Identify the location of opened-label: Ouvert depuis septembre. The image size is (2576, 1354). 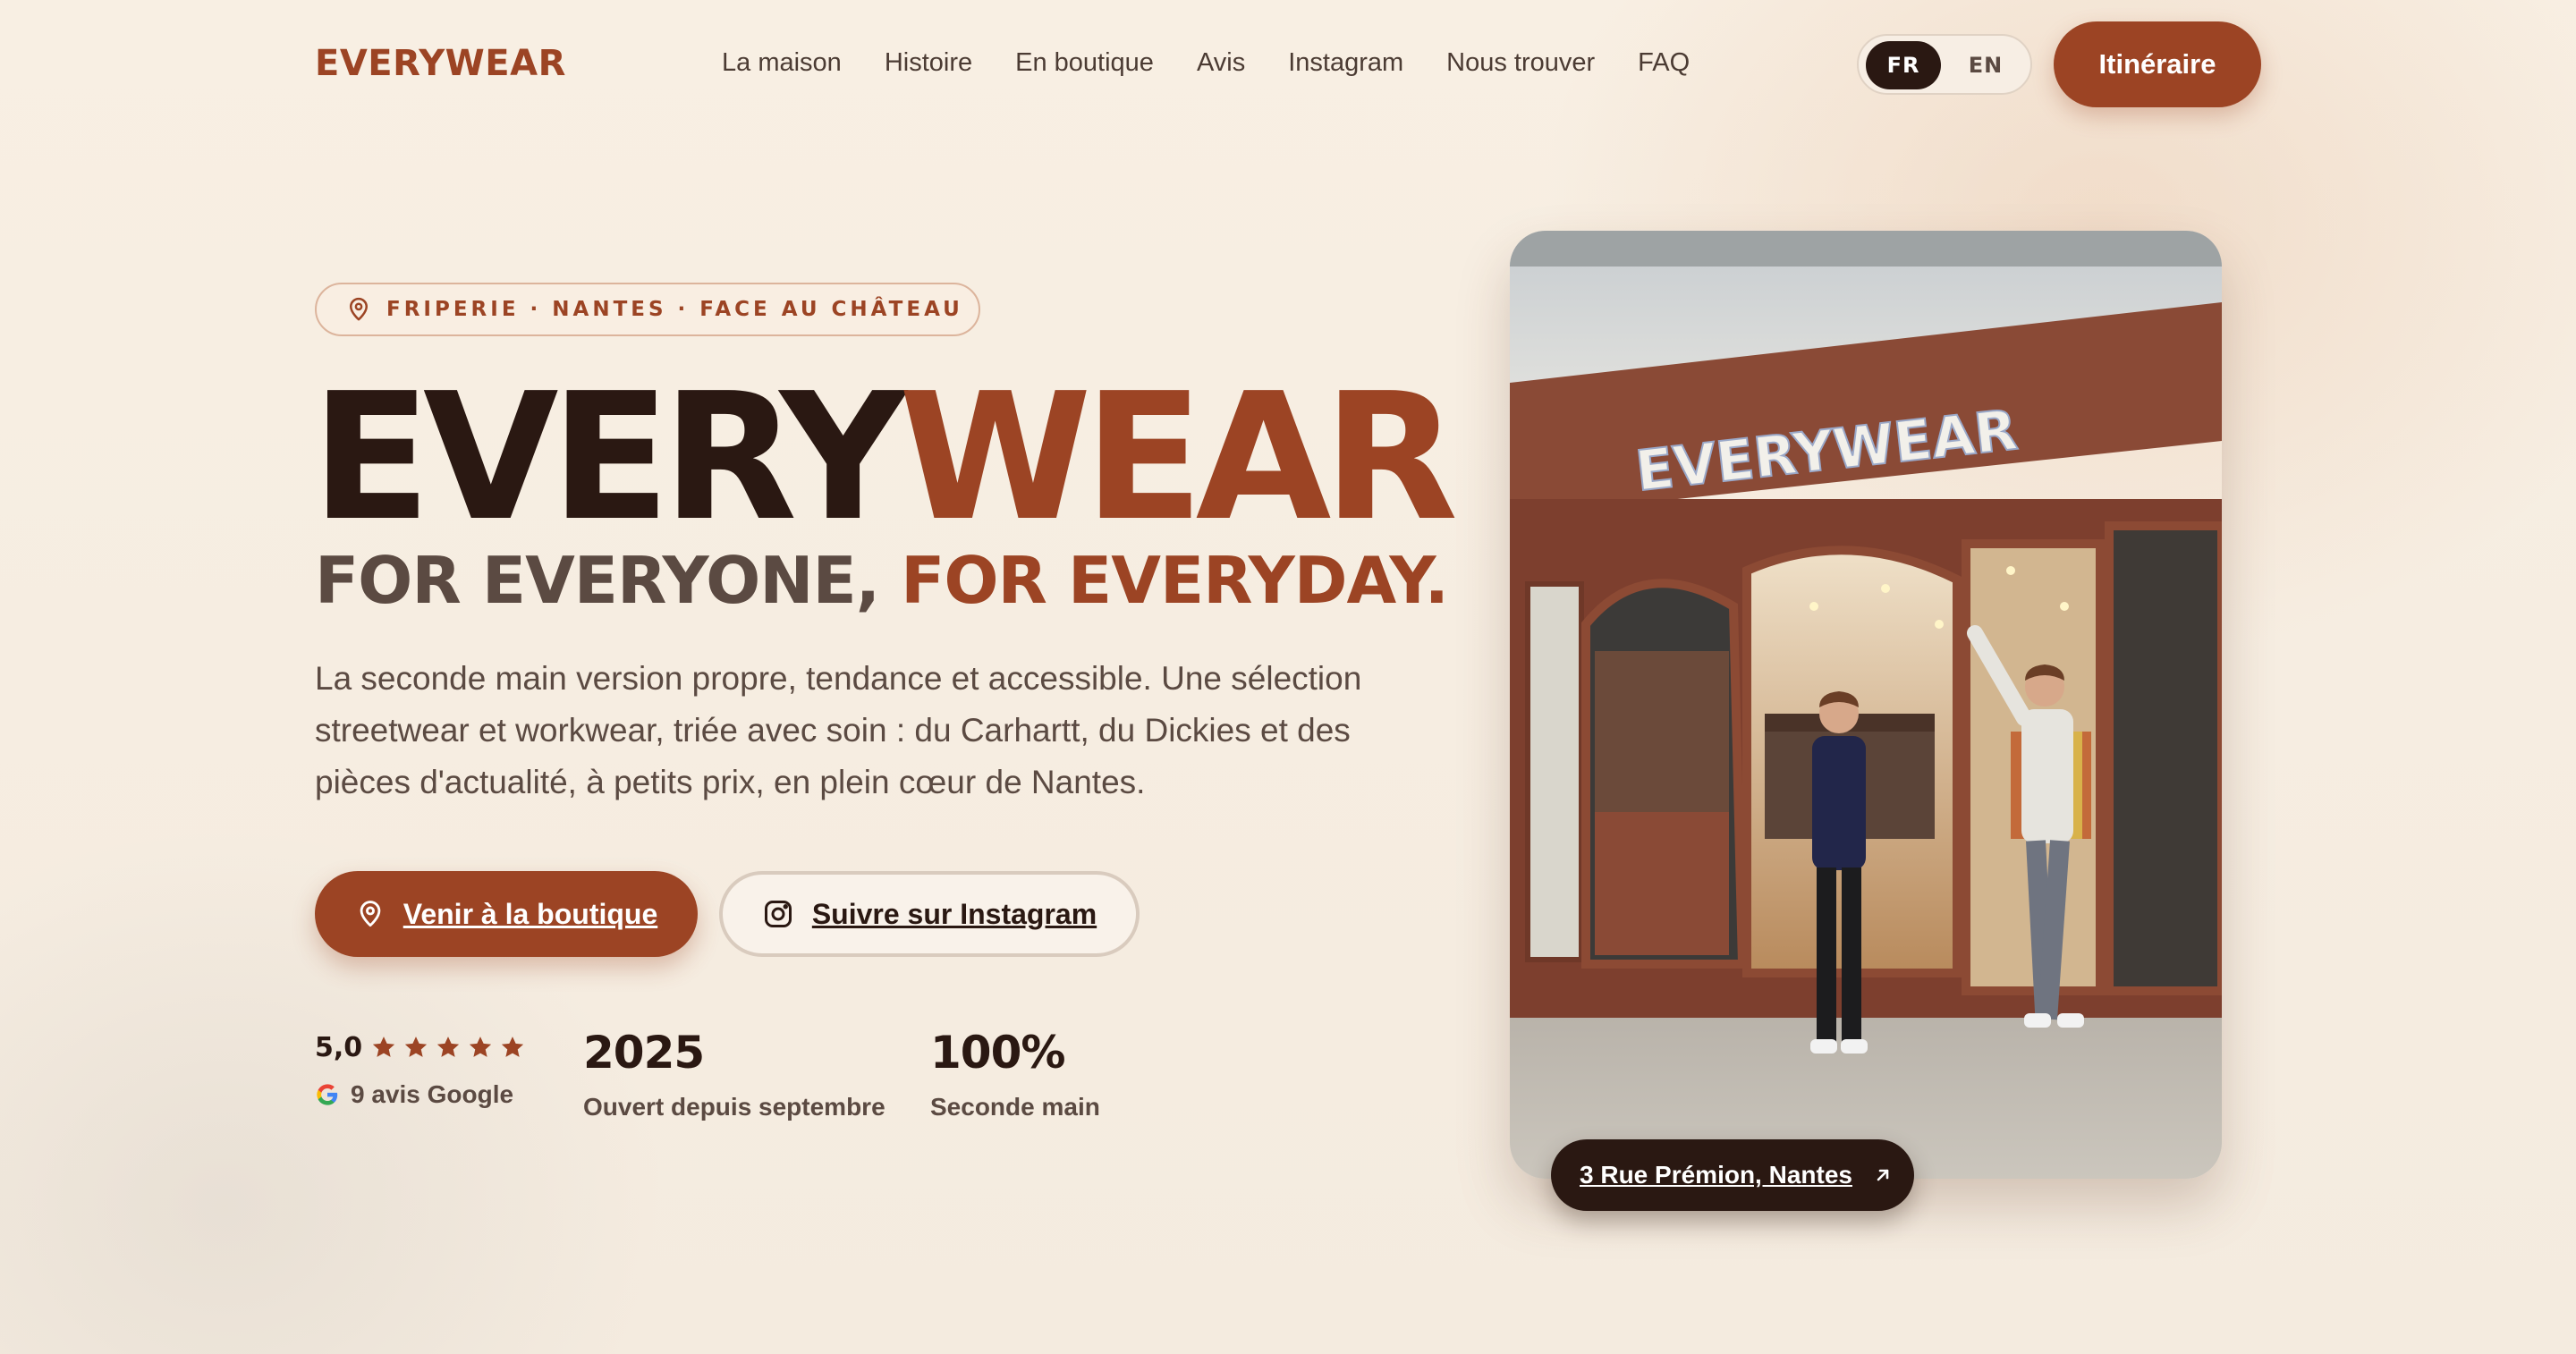
(734, 1107).